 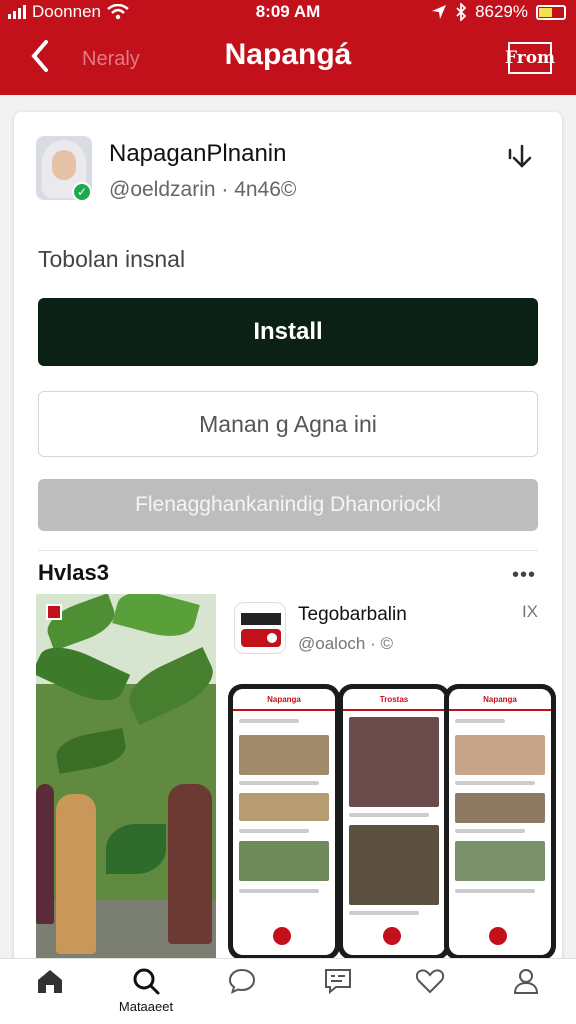 I want to click on search-icon, so click(x=146, y=981).